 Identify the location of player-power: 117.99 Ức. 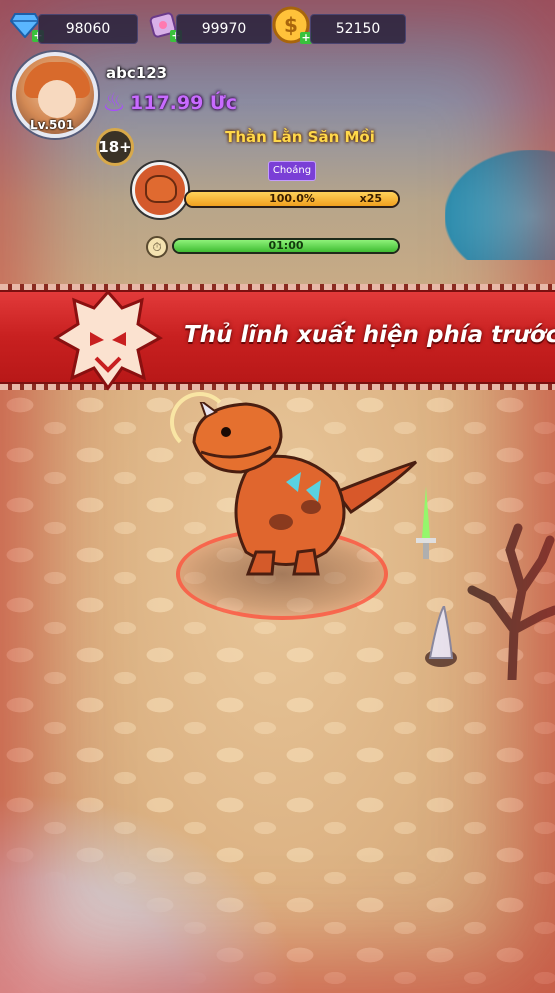
(184, 103).